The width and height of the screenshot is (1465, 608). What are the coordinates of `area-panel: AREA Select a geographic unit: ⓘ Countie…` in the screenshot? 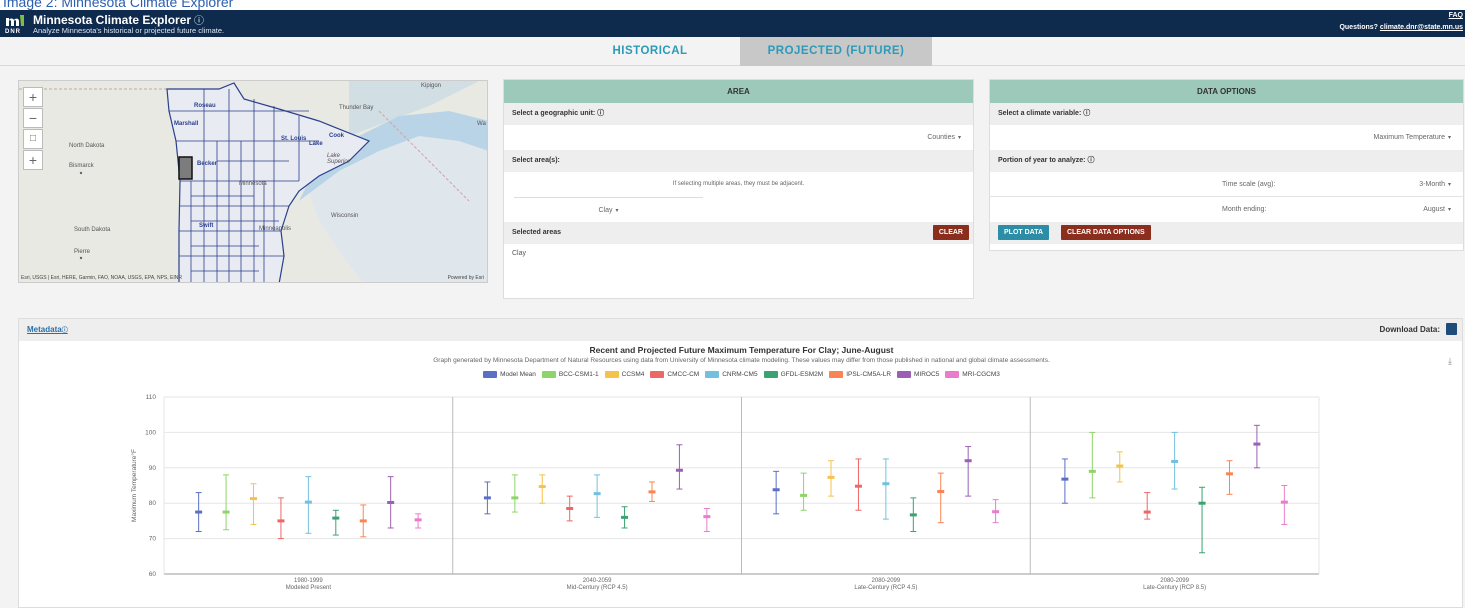 It's located at (738, 189).